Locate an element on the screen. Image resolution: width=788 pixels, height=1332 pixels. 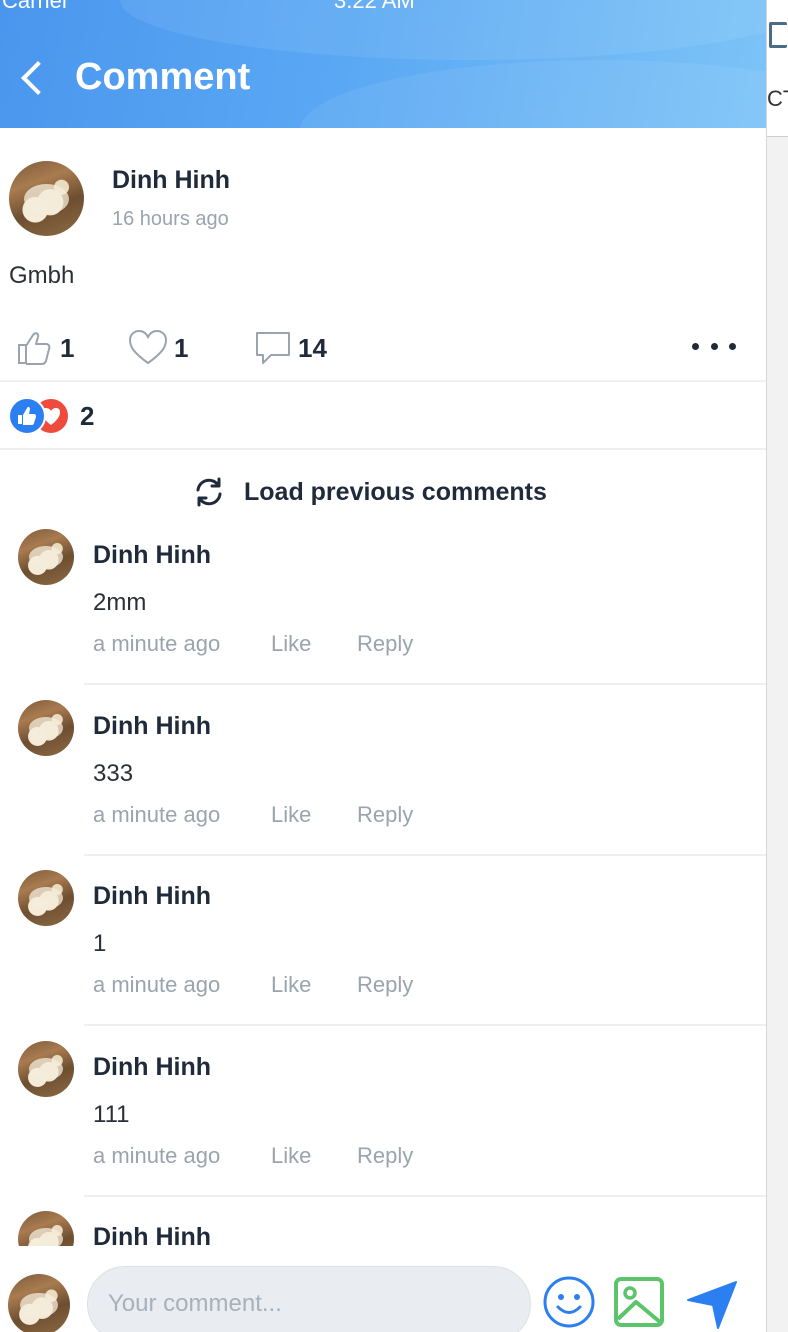
back-button is located at coordinates (34, 79).